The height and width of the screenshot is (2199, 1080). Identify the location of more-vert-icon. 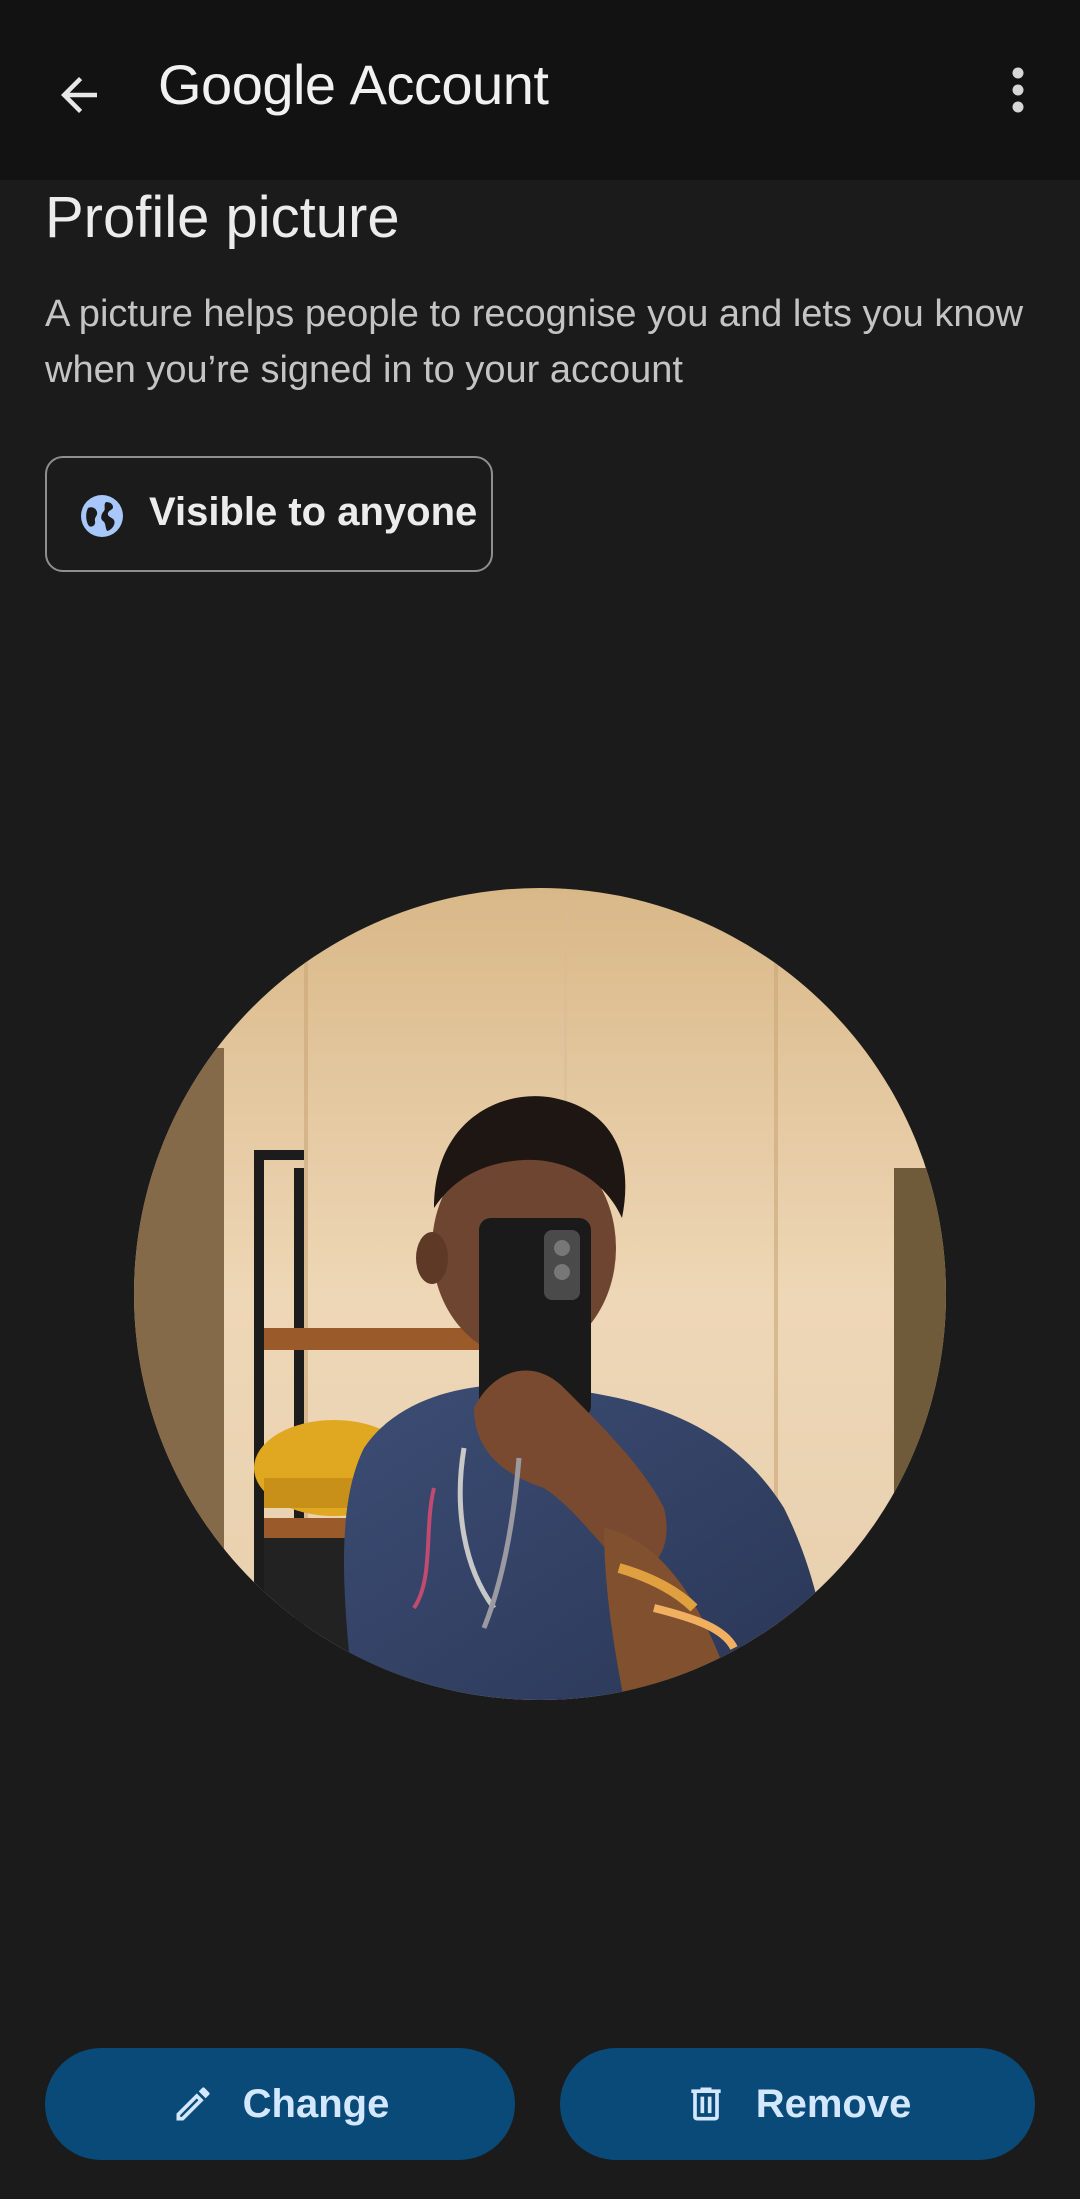
(1018, 90).